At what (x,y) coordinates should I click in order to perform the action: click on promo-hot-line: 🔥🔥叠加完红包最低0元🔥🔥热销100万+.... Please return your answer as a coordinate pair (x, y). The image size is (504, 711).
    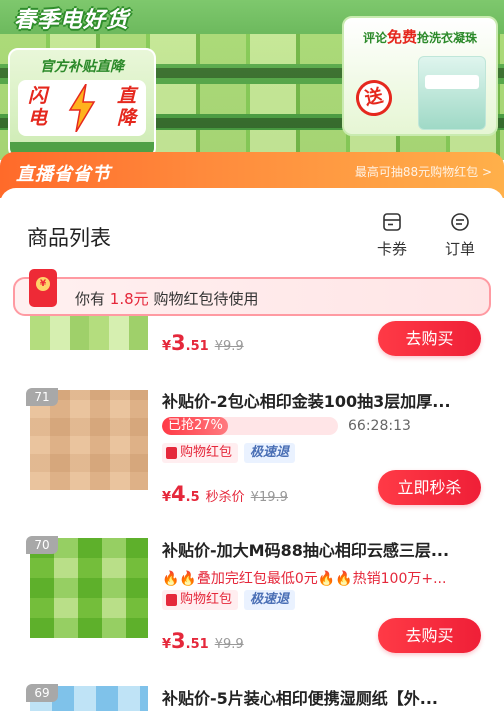
    Looking at the image, I should click on (304, 579).